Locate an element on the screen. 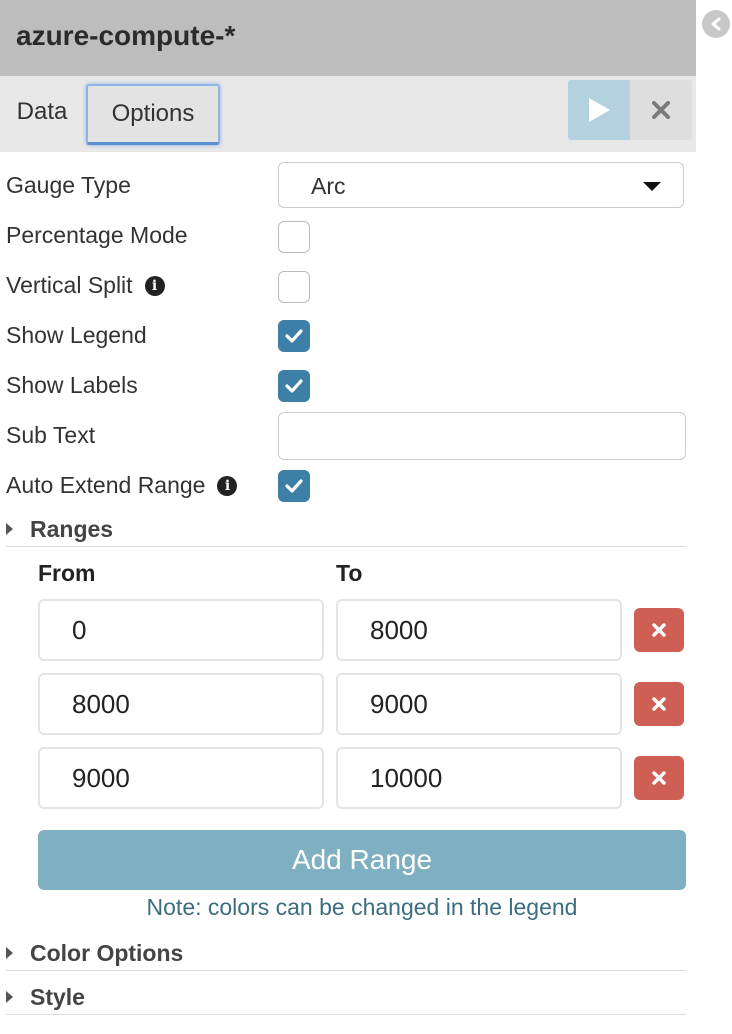 The image size is (732, 1034). discard-button is located at coordinates (661, 110).